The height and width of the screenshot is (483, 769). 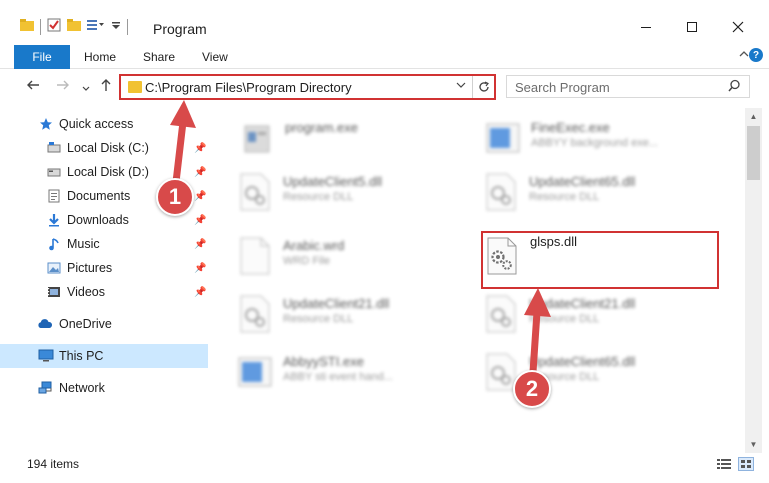 What do you see at coordinates (248, 87) in the screenshot?
I see `address-path: C:\Program Files\Program Directory` at bounding box center [248, 87].